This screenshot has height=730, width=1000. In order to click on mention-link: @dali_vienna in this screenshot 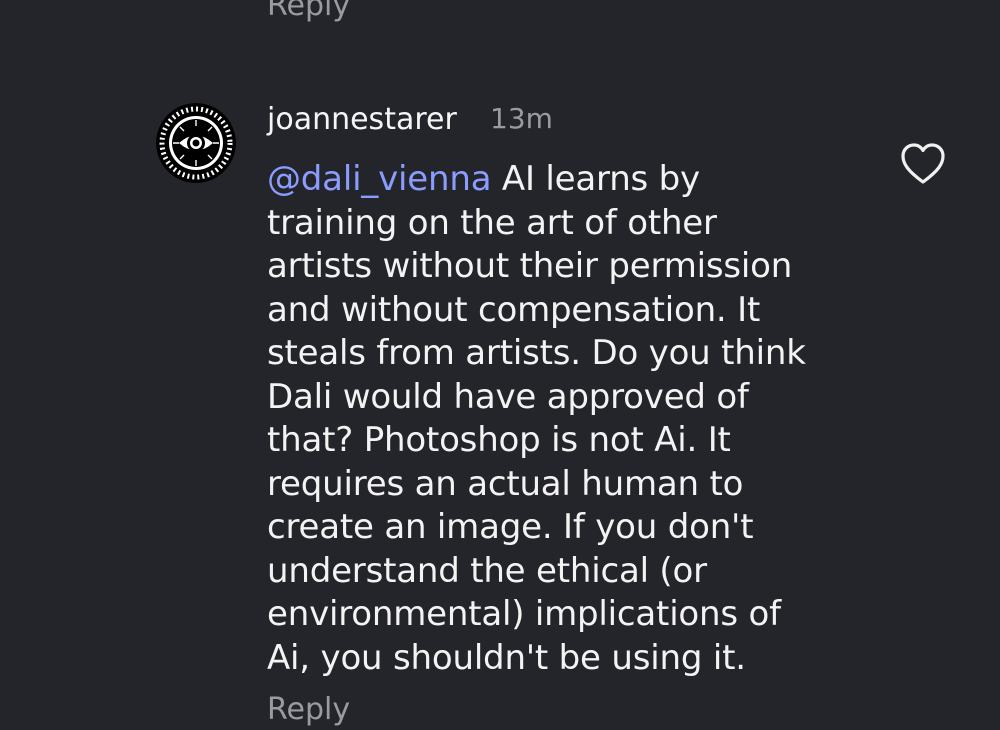, I will do `click(379, 179)`.